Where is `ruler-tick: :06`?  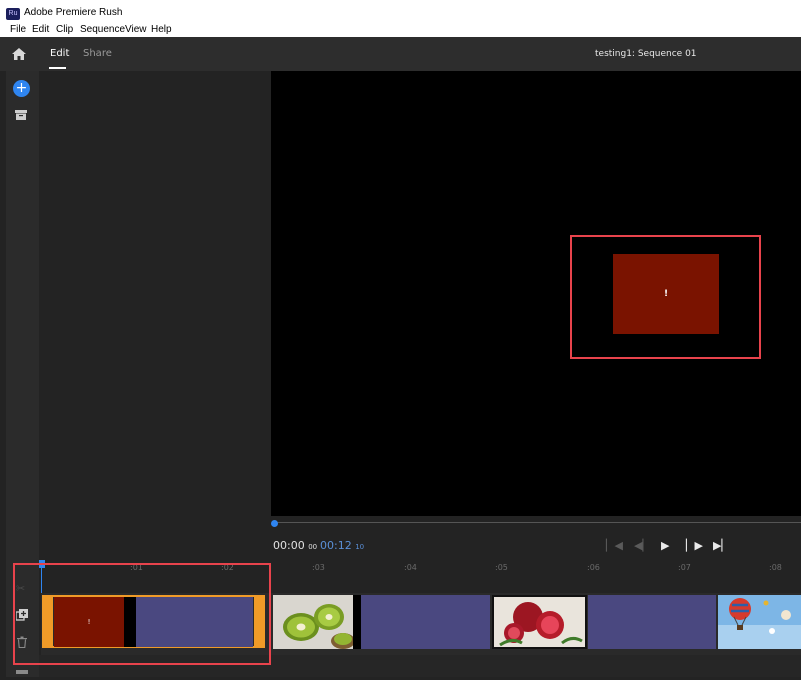
ruler-tick: :06 is located at coordinates (593, 567).